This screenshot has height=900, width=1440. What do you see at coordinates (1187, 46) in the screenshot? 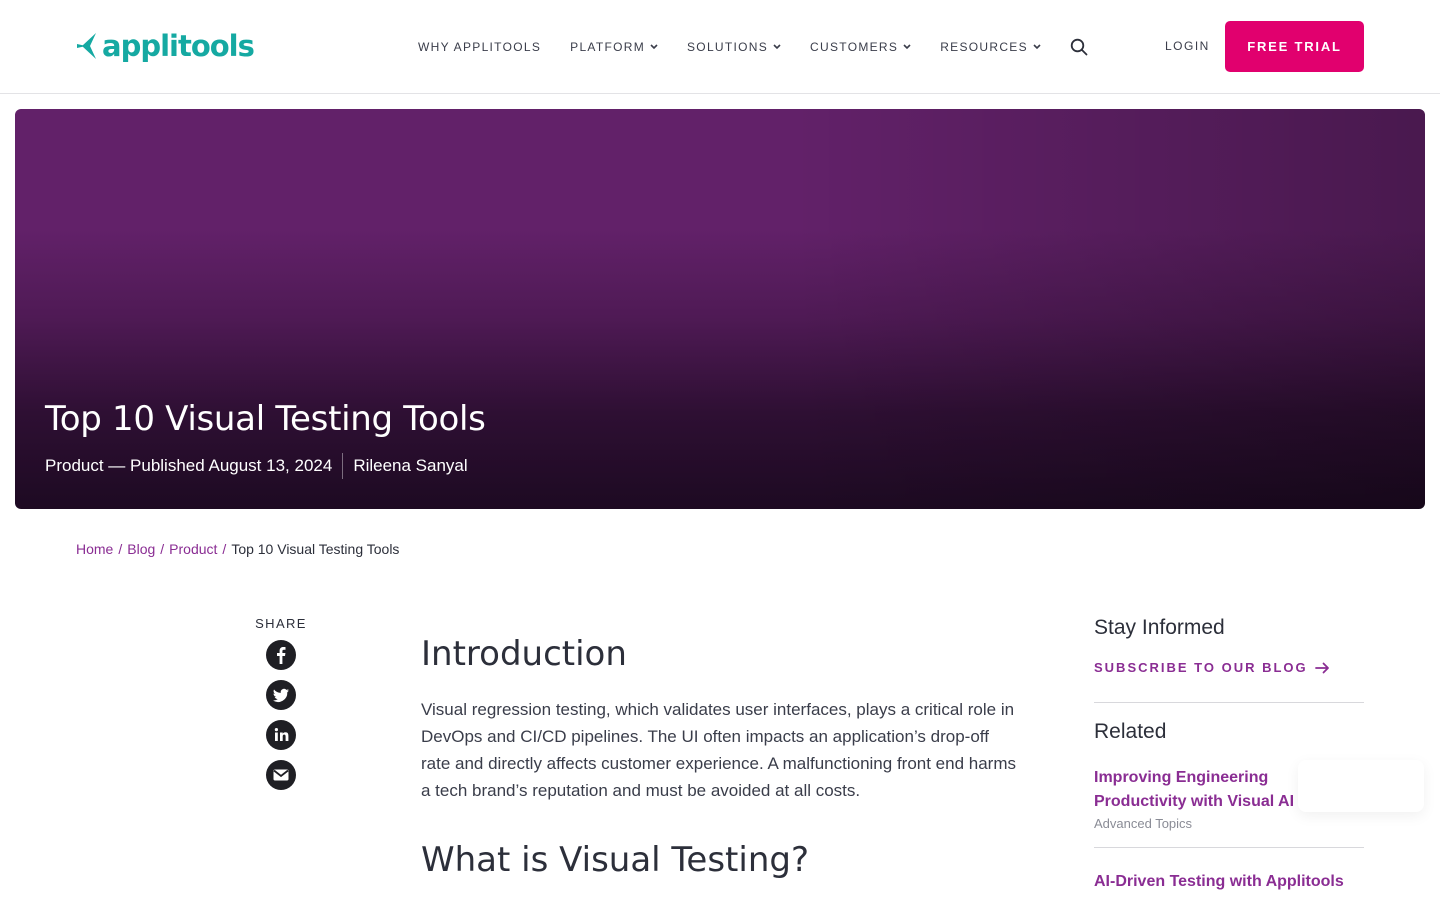
I see `login-link: LOGIN` at bounding box center [1187, 46].